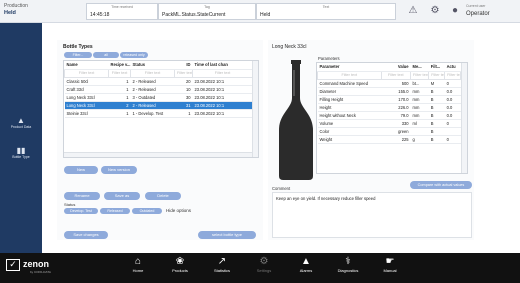 The width and height of the screenshot is (520, 283). Describe the element at coordinates (86, 65) in the screenshot. I see `col-name: Name` at that location.